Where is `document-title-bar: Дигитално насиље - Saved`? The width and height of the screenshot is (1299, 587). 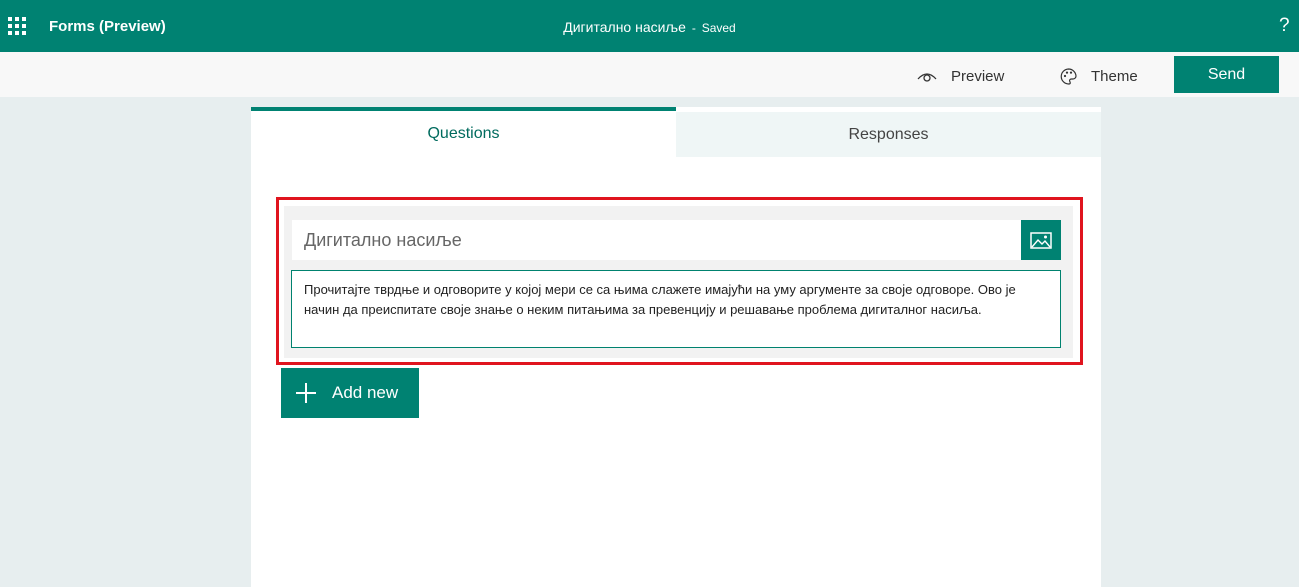 document-title-bar: Дигитално насиље - Saved is located at coordinates (649, 27).